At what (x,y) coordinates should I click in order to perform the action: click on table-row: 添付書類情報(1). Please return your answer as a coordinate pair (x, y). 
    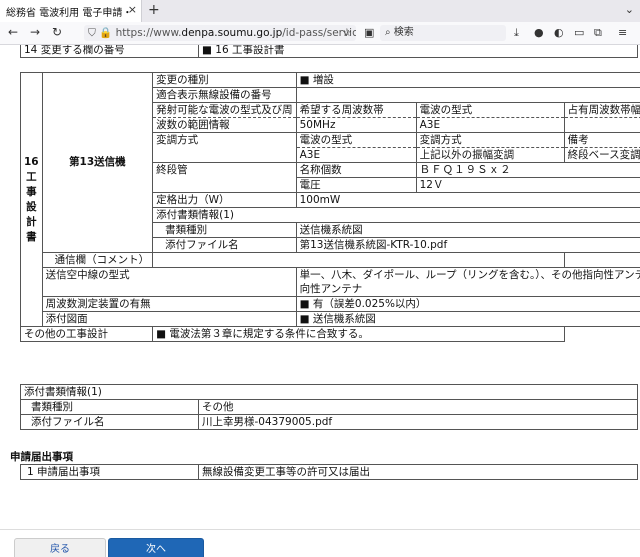
    Looking at the image, I should click on (329, 392).